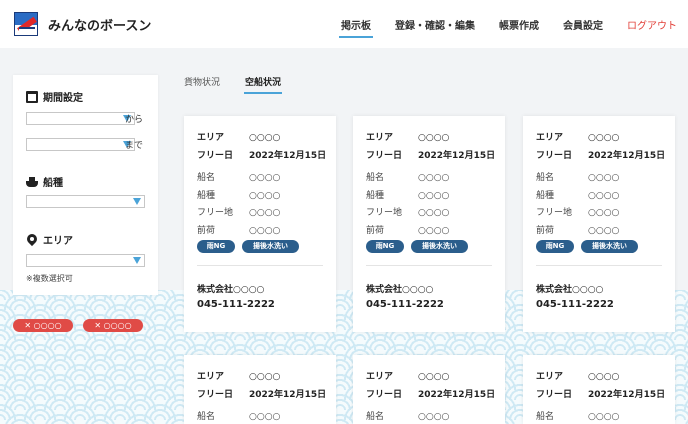 Image resolution: width=688 pixels, height=424 pixels. Describe the element at coordinates (99, 24) in the screenshot. I see `site-title: みんなのボースン` at that location.